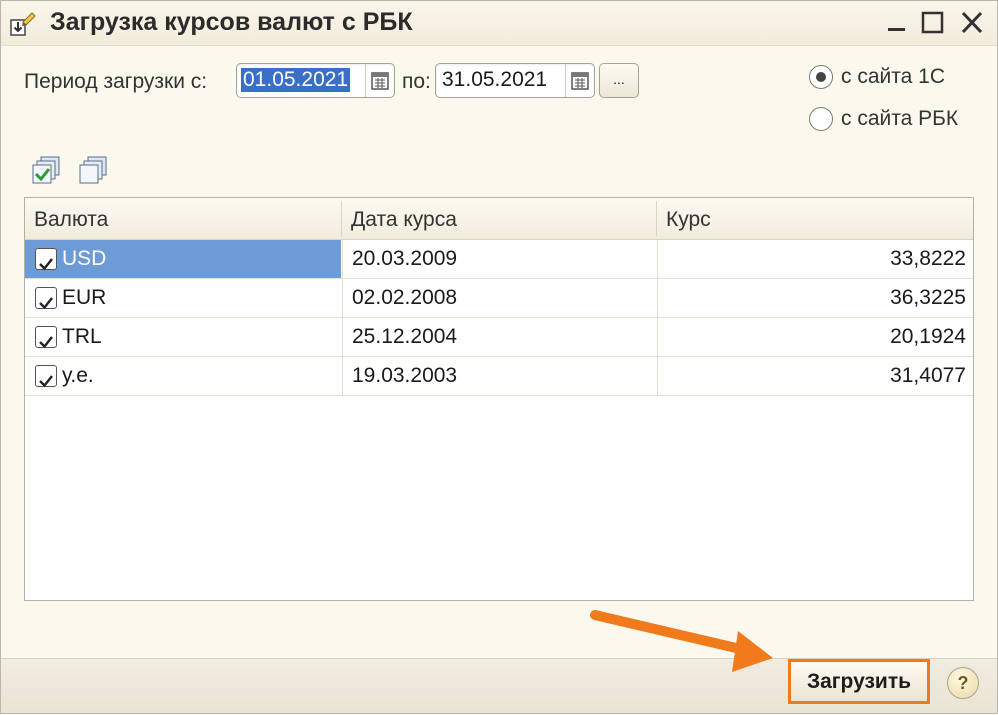 The width and height of the screenshot is (998, 715). What do you see at coordinates (821, 119) in the screenshot?
I see `radio-site-rbk` at bounding box center [821, 119].